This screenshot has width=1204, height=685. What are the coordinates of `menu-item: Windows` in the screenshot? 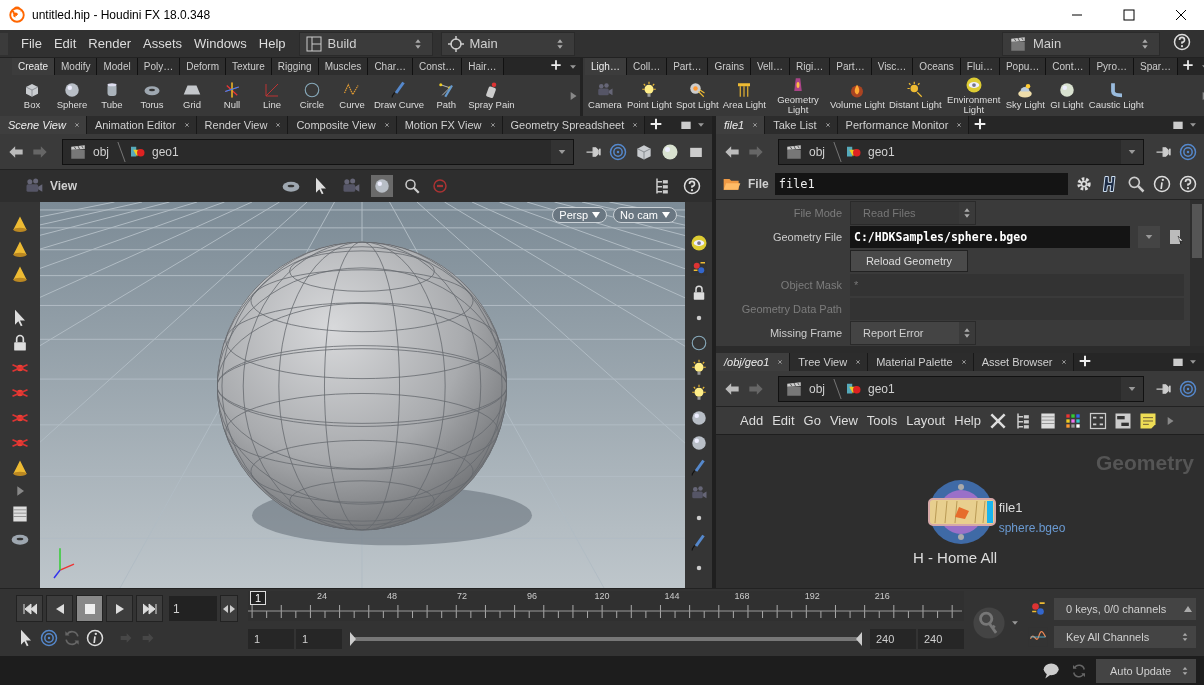 It's located at (220, 43).